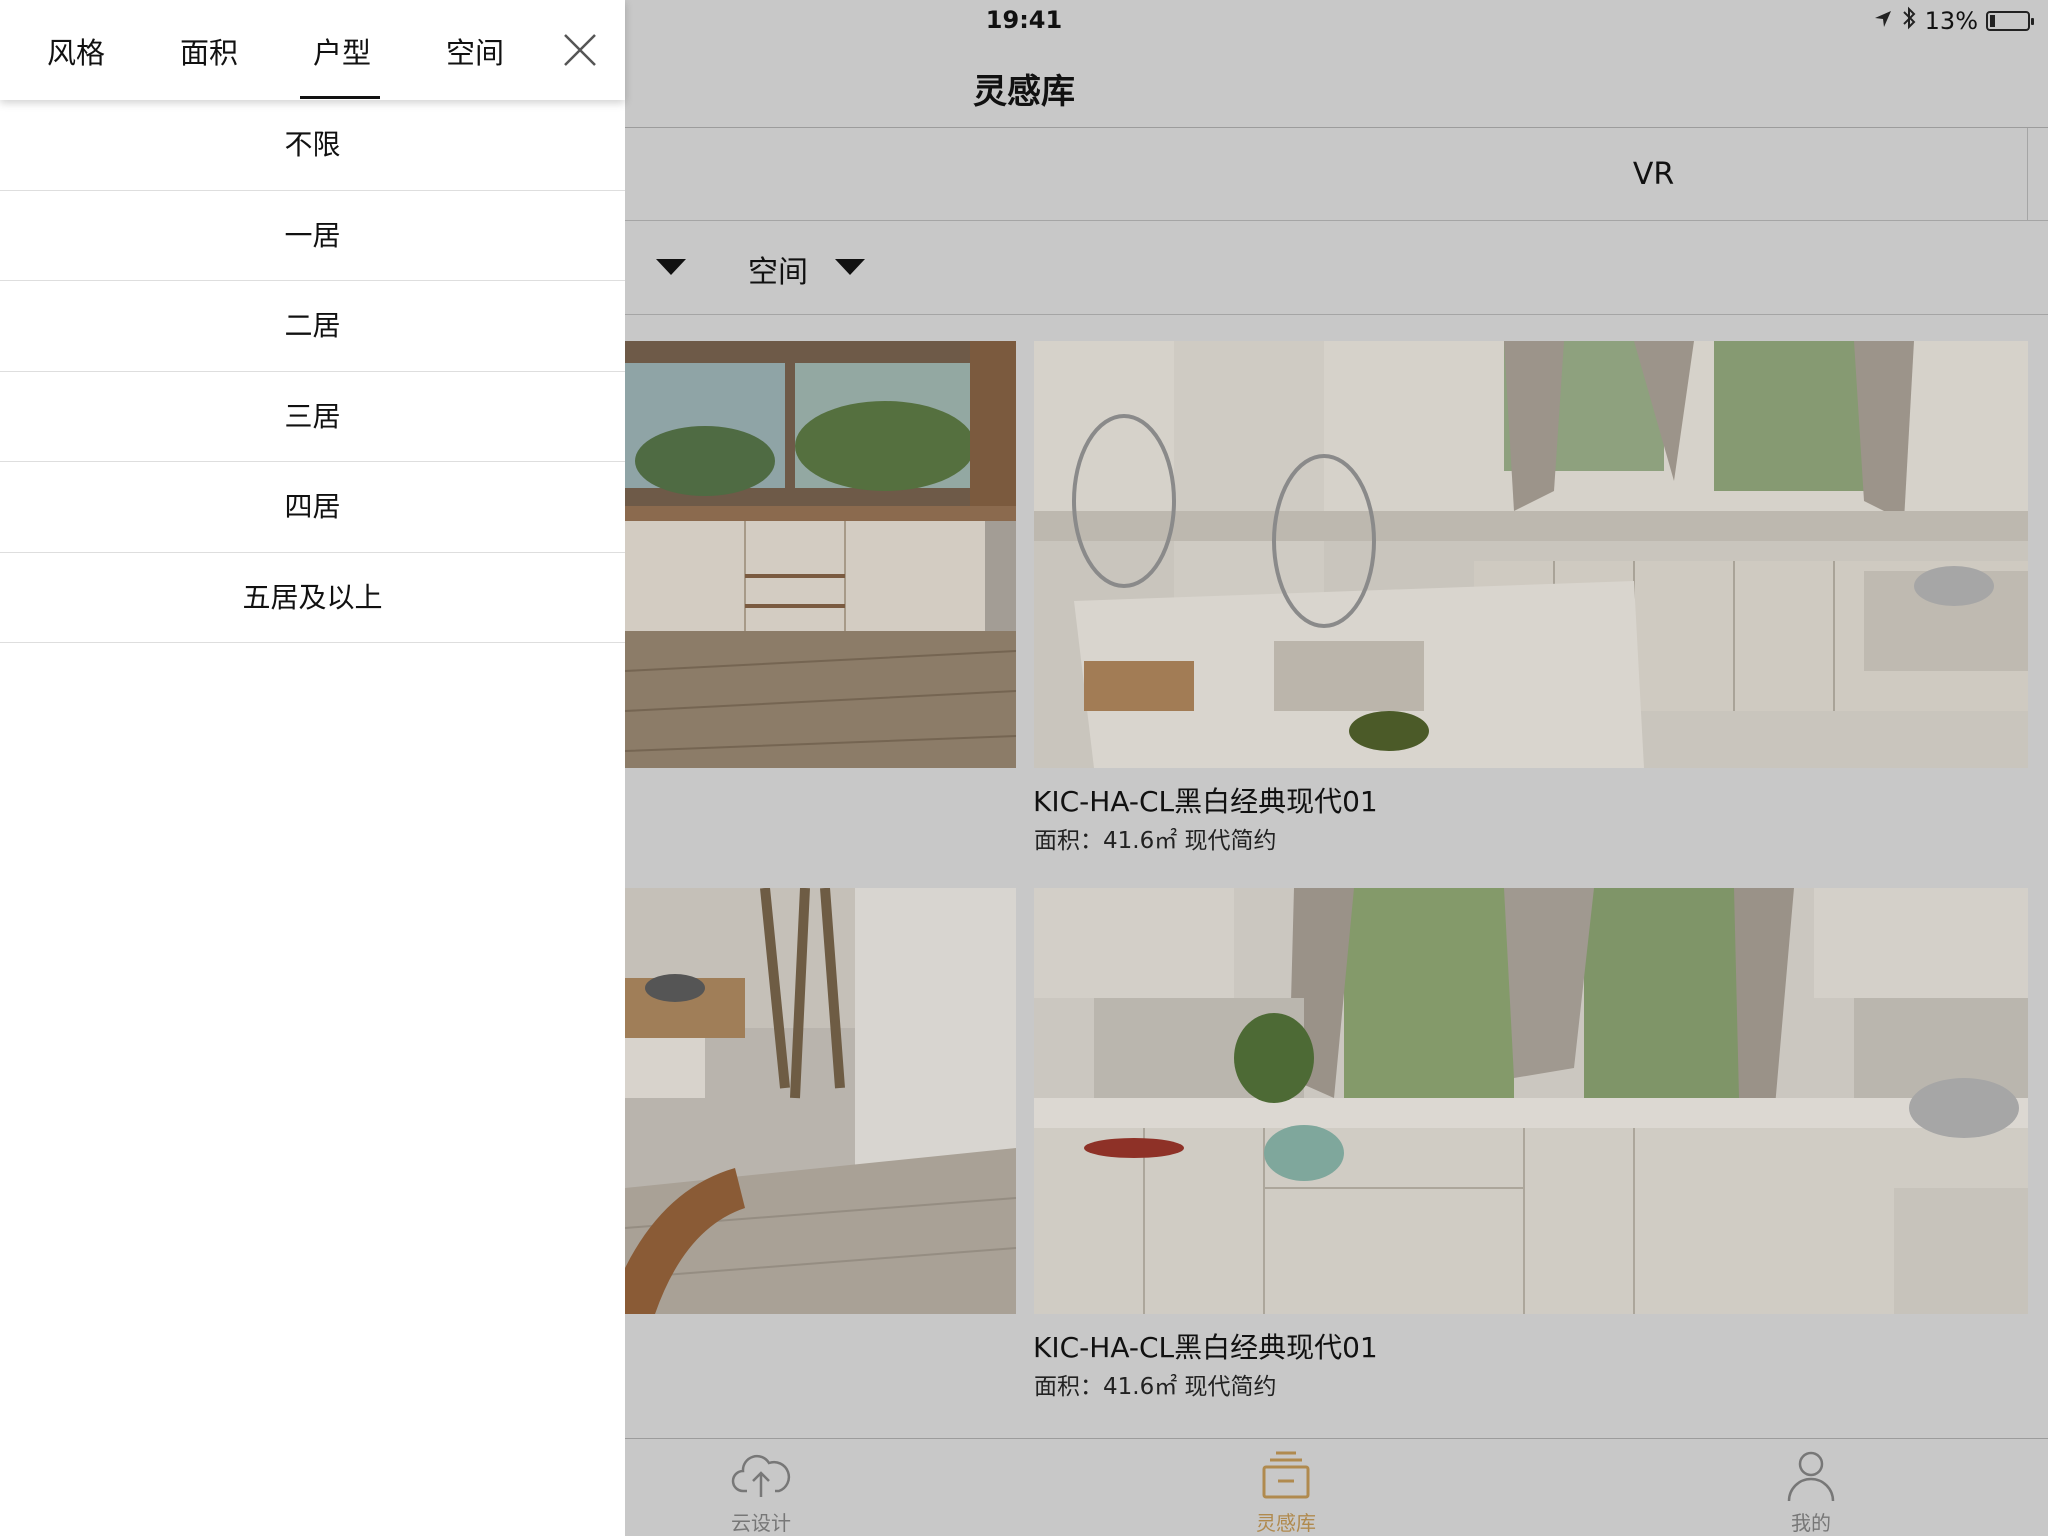 Image resolution: width=2048 pixels, height=1536 pixels. Describe the element at coordinates (761, 1523) in the screenshot. I see `tab-label: 云设计` at that location.